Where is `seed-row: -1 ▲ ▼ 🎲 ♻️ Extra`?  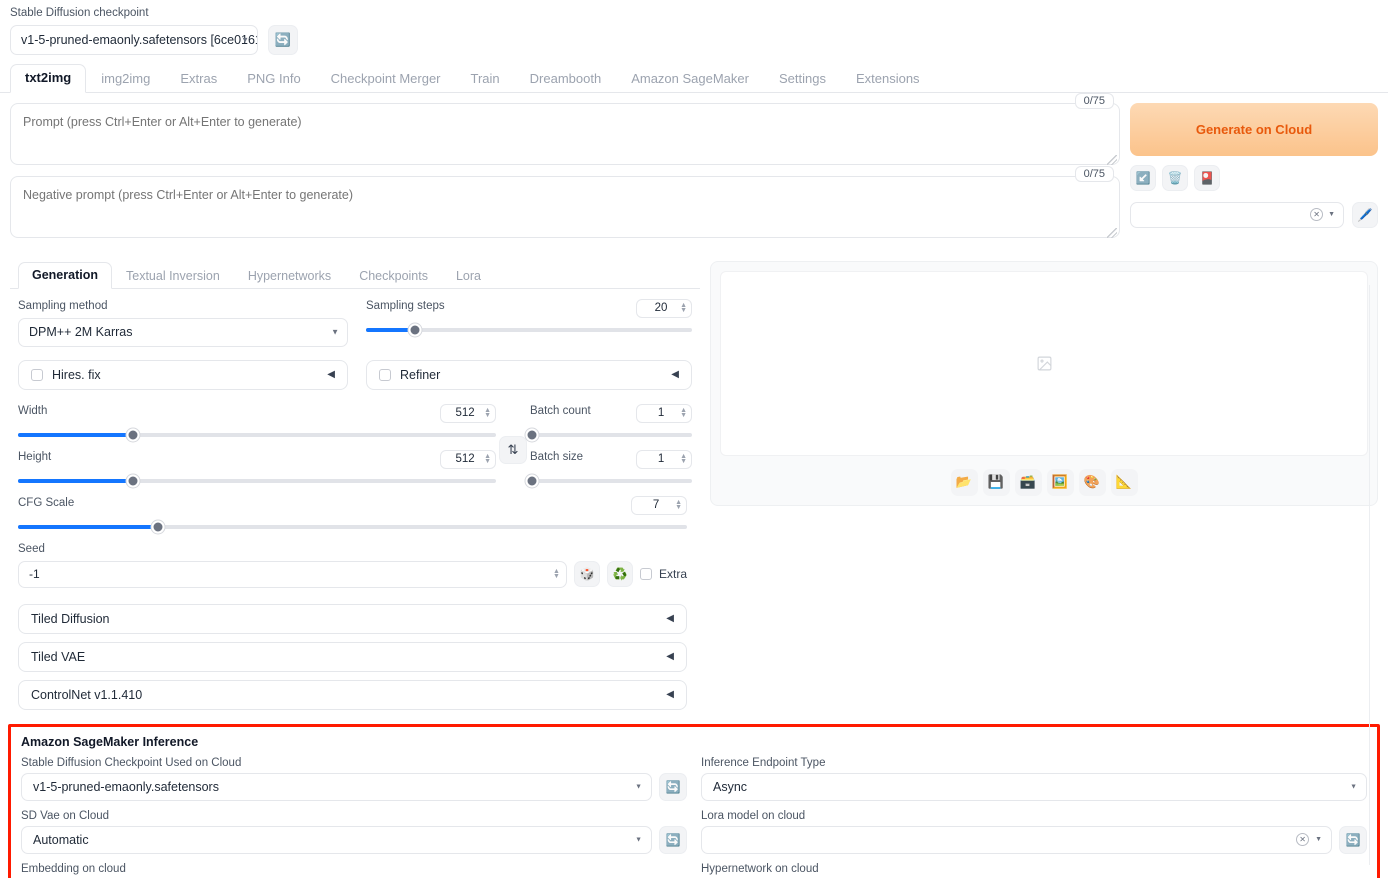 seed-row: -1 ▲ ▼ 🎲 ♻️ Extra is located at coordinates (352, 574).